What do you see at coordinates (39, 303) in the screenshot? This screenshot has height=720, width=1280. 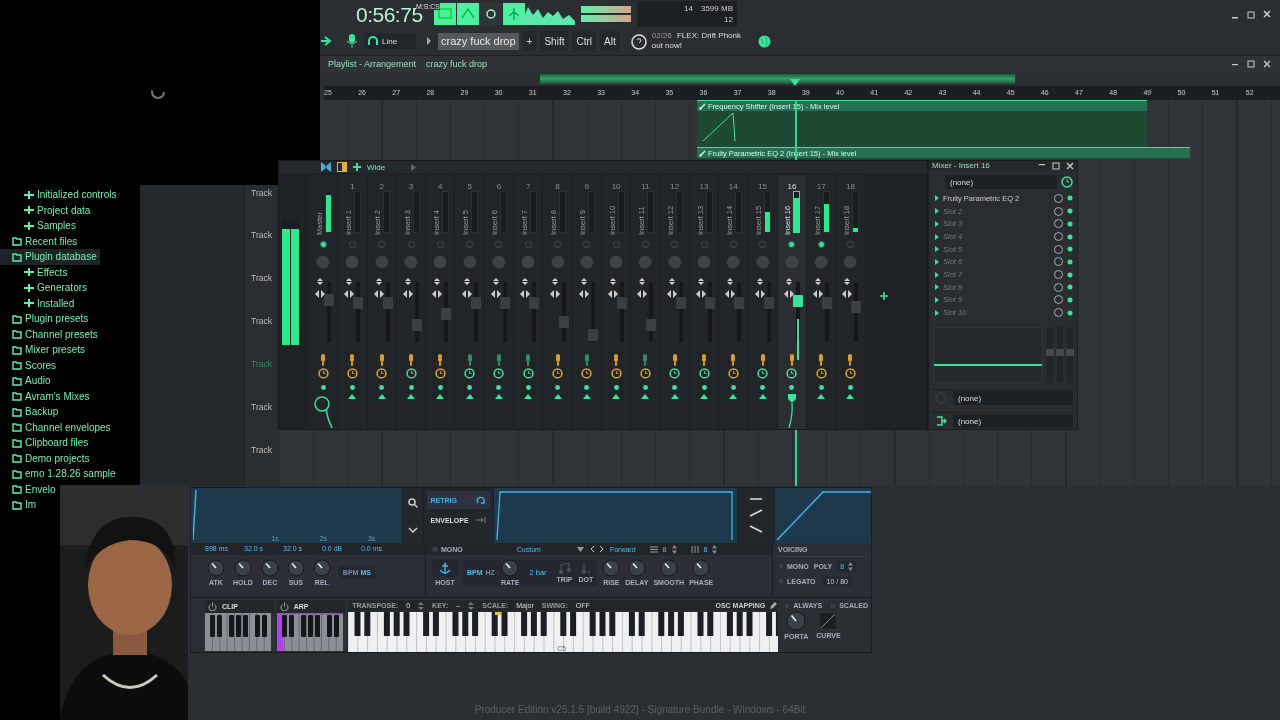 I see `browser-item: Installed` at bounding box center [39, 303].